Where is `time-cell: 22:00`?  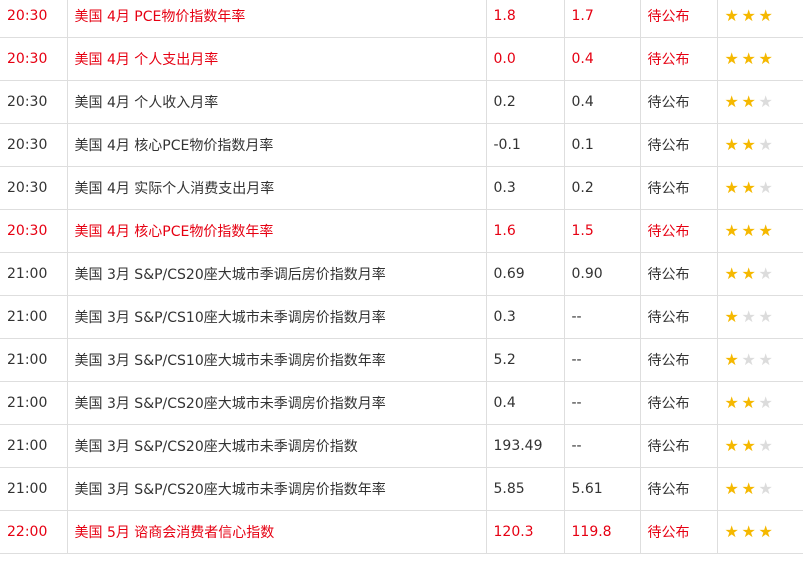 time-cell: 22:00 is located at coordinates (34, 532).